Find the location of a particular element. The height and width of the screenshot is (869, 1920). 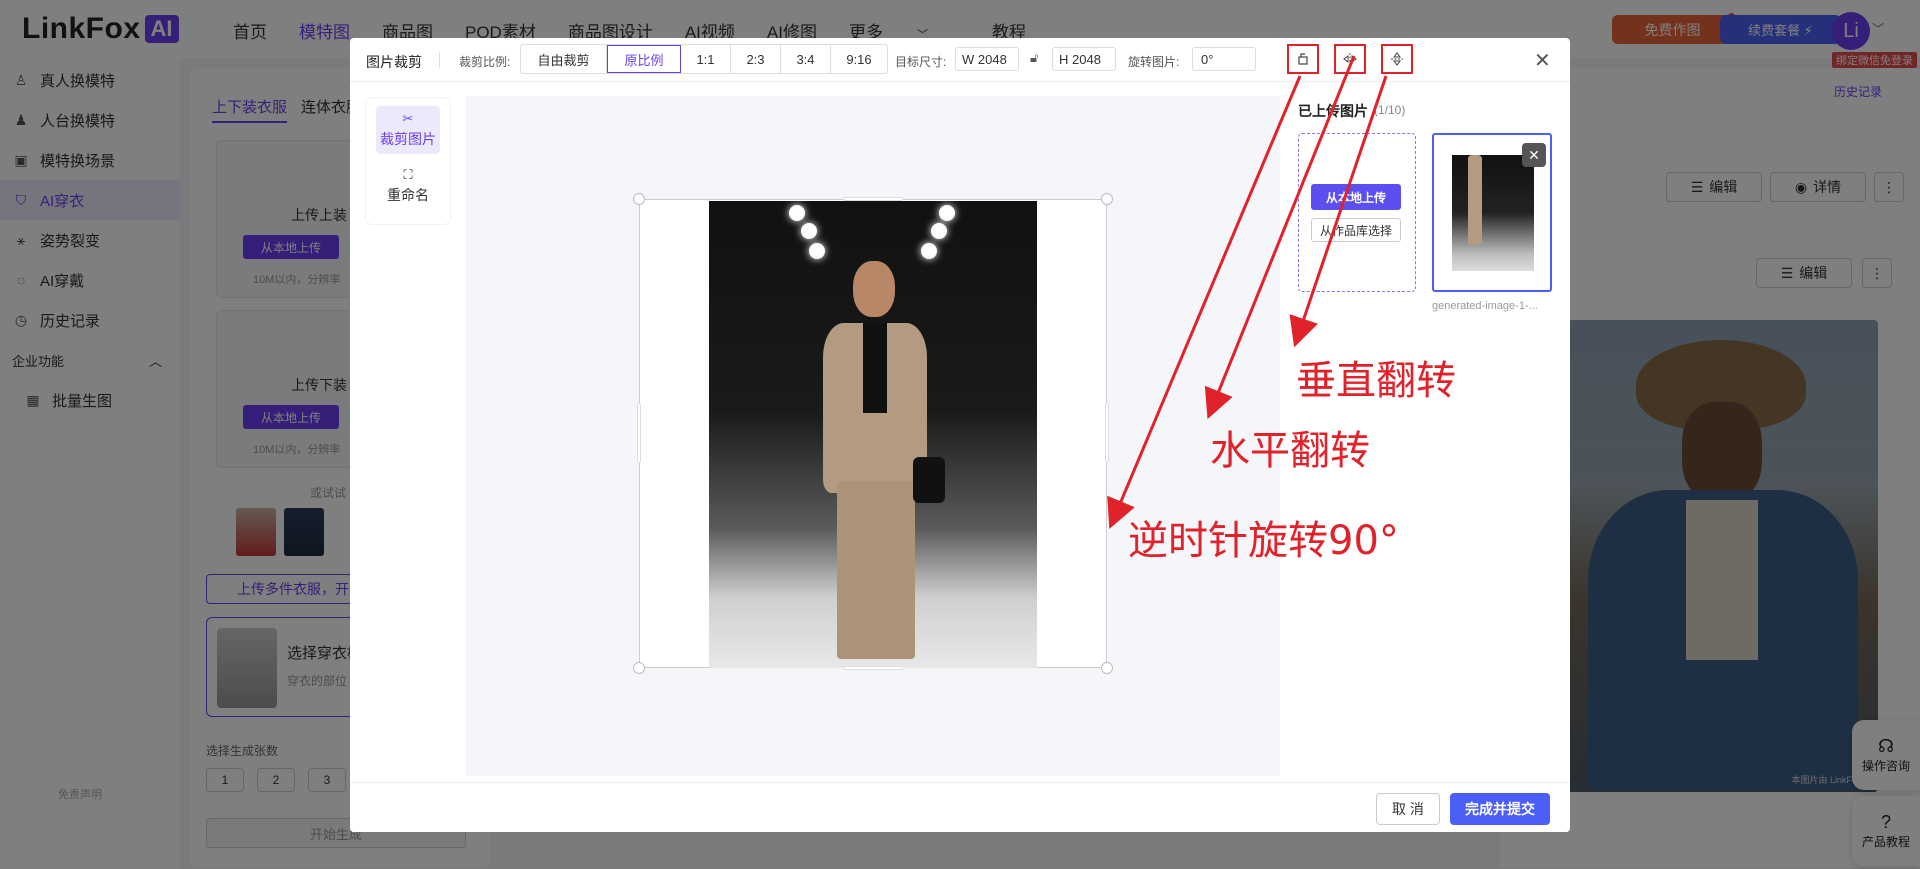

tool-crop: ✂ 裁剪图片 is located at coordinates (408, 130).